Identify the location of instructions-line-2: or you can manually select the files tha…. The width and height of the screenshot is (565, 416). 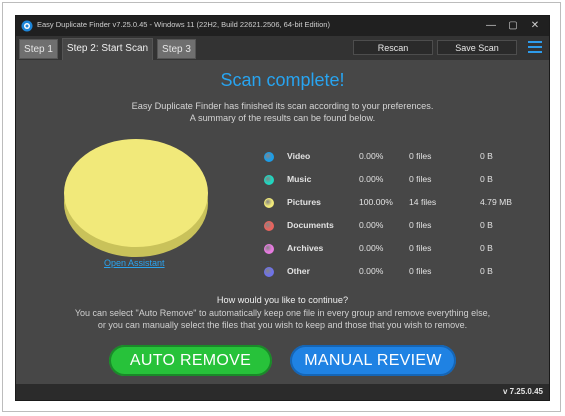
(282, 325).